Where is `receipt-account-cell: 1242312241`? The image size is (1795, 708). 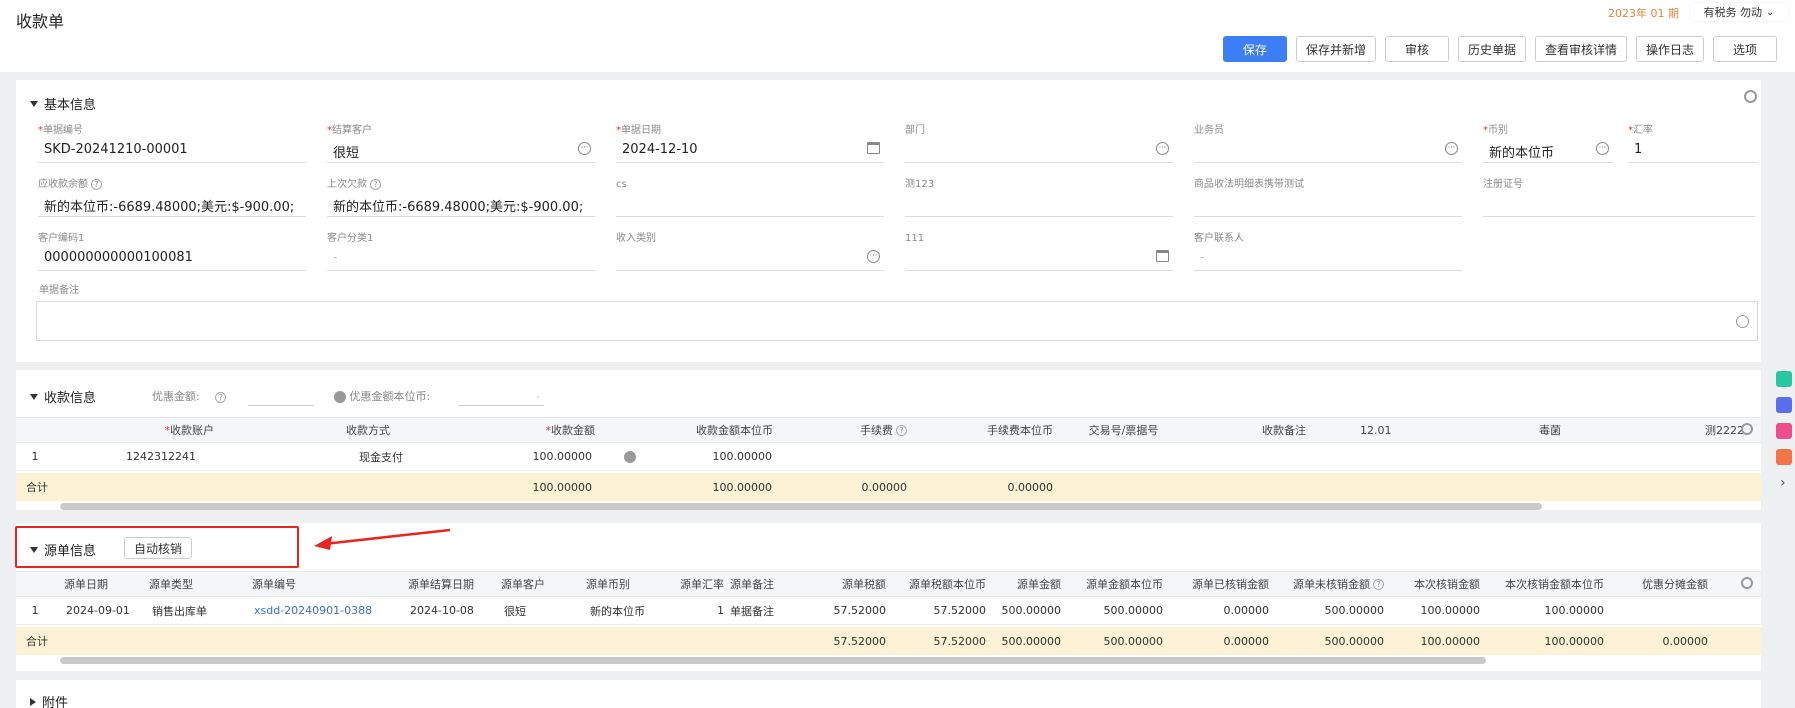 receipt-account-cell: 1242312241 is located at coordinates (161, 456).